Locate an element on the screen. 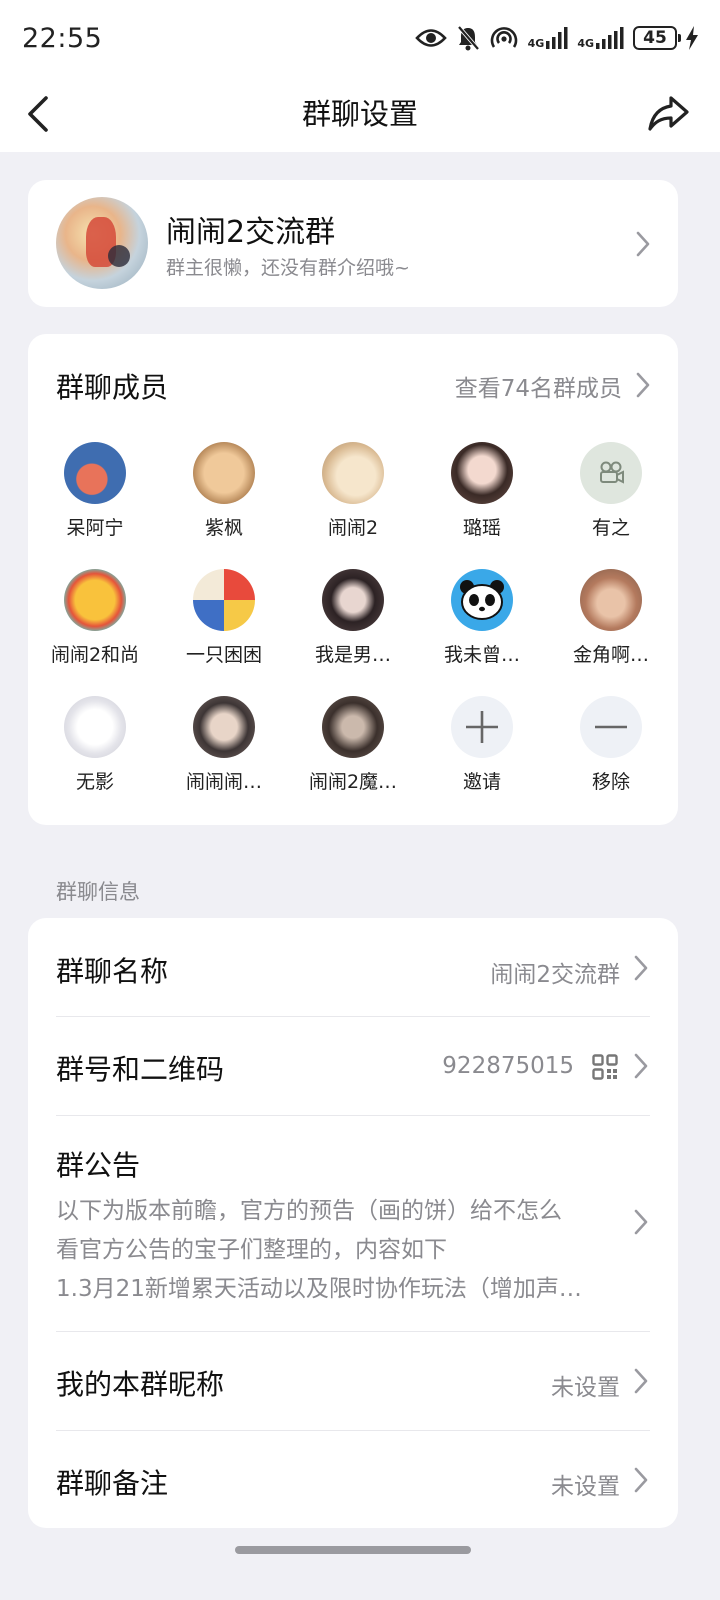  panda-icon is located at coordinates (482, 600).